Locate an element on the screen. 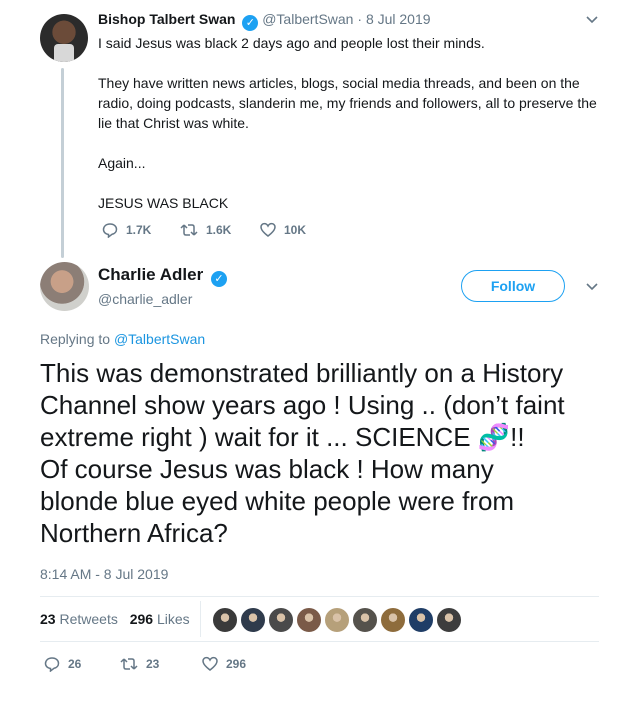 The height and width of the screenshot is (705, 640). retweets-stat: 23 Retweets is located at coordinates (79, 619).